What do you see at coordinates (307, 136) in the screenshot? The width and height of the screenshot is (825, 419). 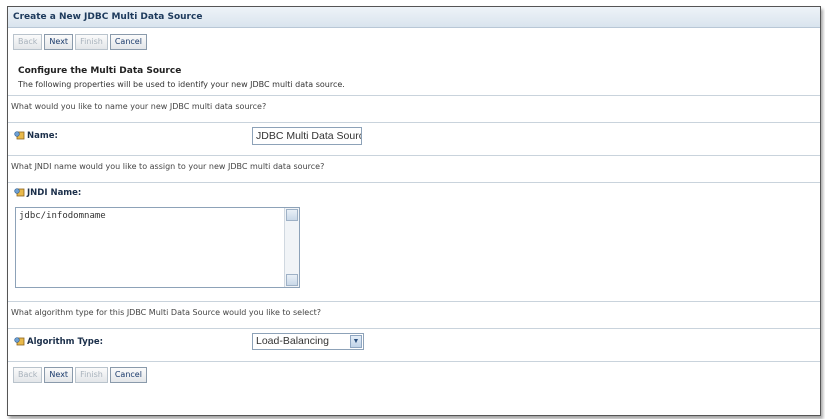 I see `name-input: JDBC Multi Data Source-0` at bounding box center [307, 136].